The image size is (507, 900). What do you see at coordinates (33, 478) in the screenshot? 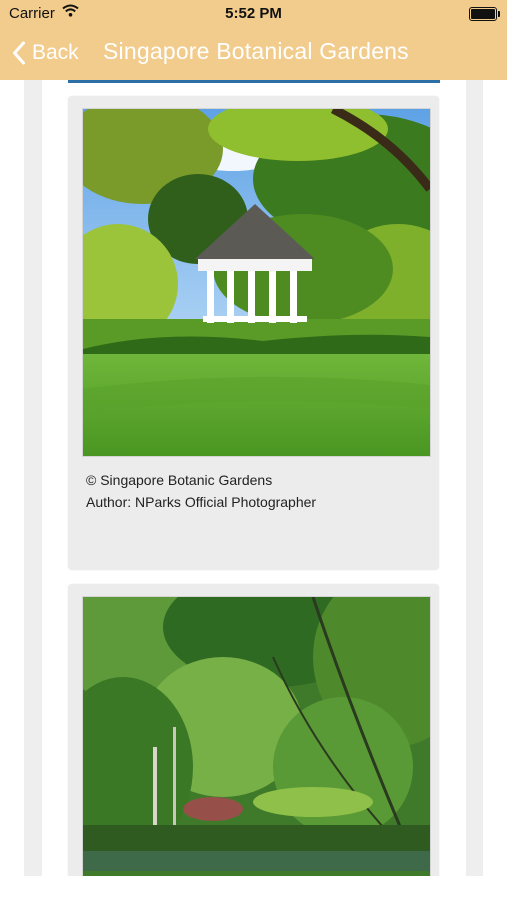
I see `left-gutter` at bounding box center [33, 478].